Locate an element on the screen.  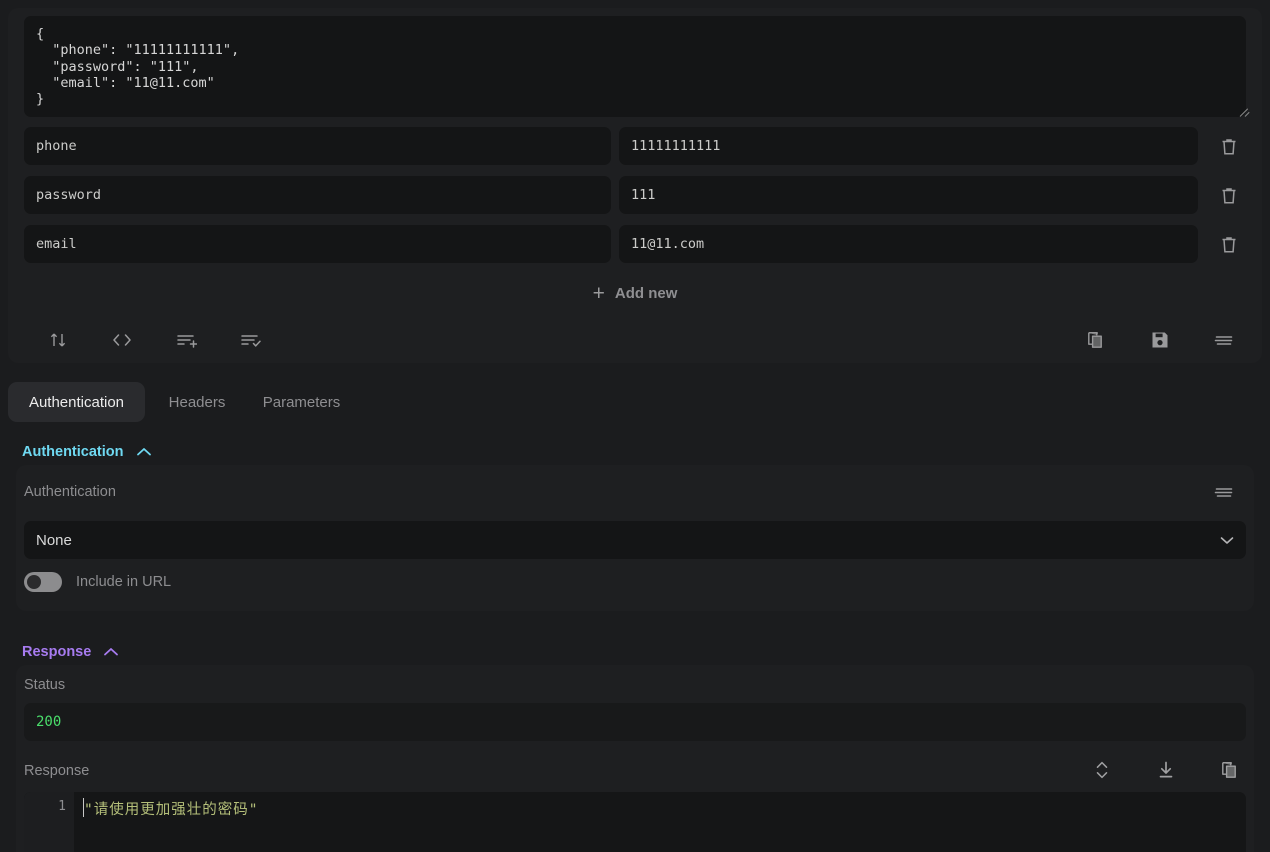
request-tabs: Authentication Headers Parameters is located at coordinates (635, 402).